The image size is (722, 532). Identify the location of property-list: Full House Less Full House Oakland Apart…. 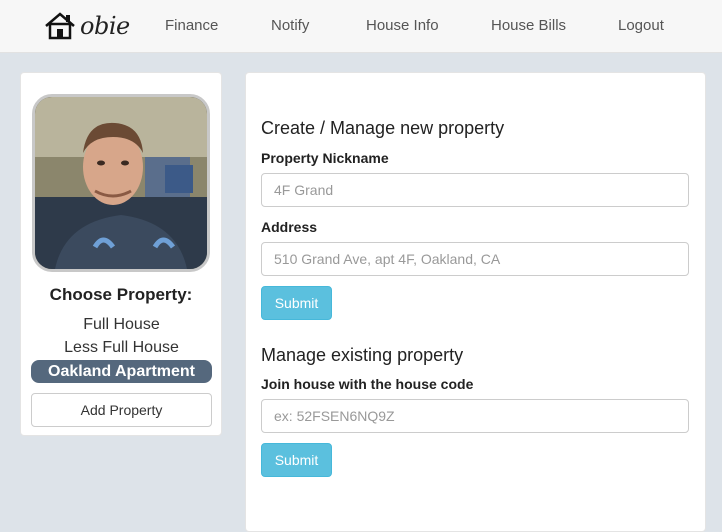
(121, 348).